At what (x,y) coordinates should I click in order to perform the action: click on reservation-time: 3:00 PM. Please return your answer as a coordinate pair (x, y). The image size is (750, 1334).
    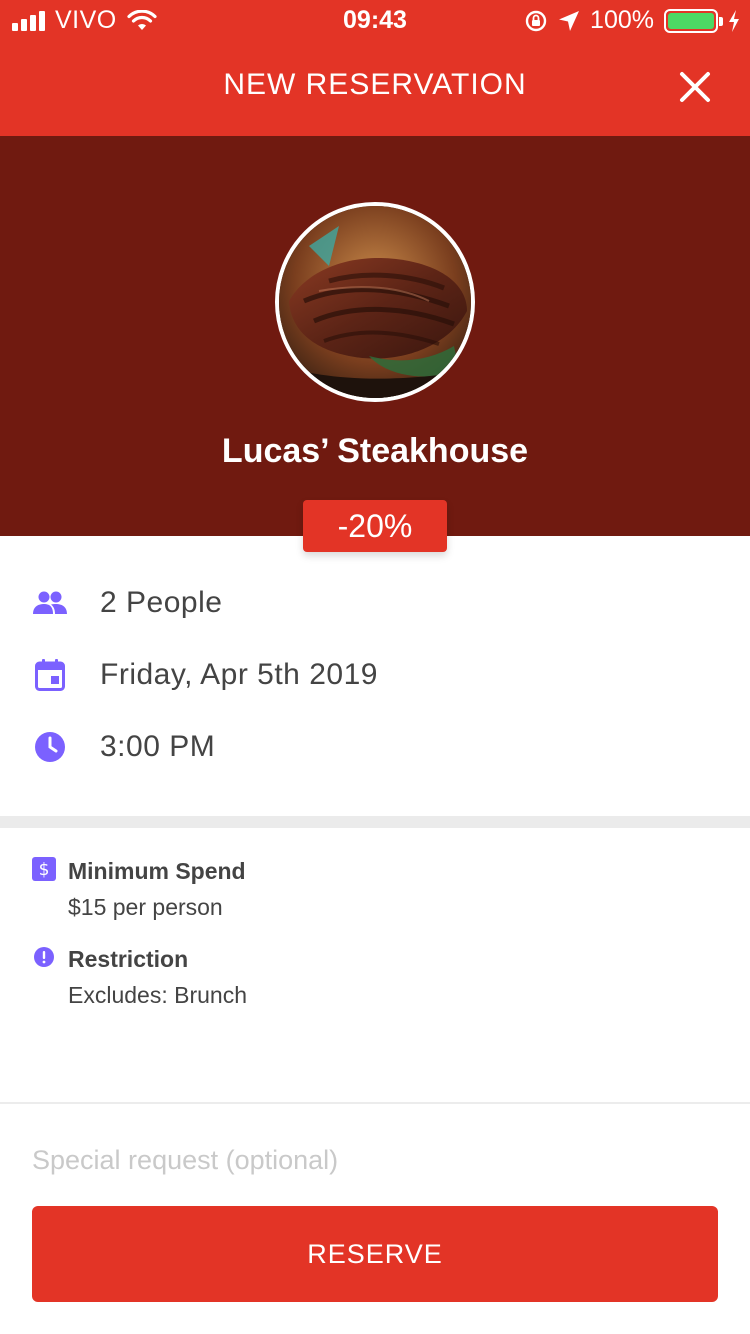
    Looking at the image, I should click on (158, 746).